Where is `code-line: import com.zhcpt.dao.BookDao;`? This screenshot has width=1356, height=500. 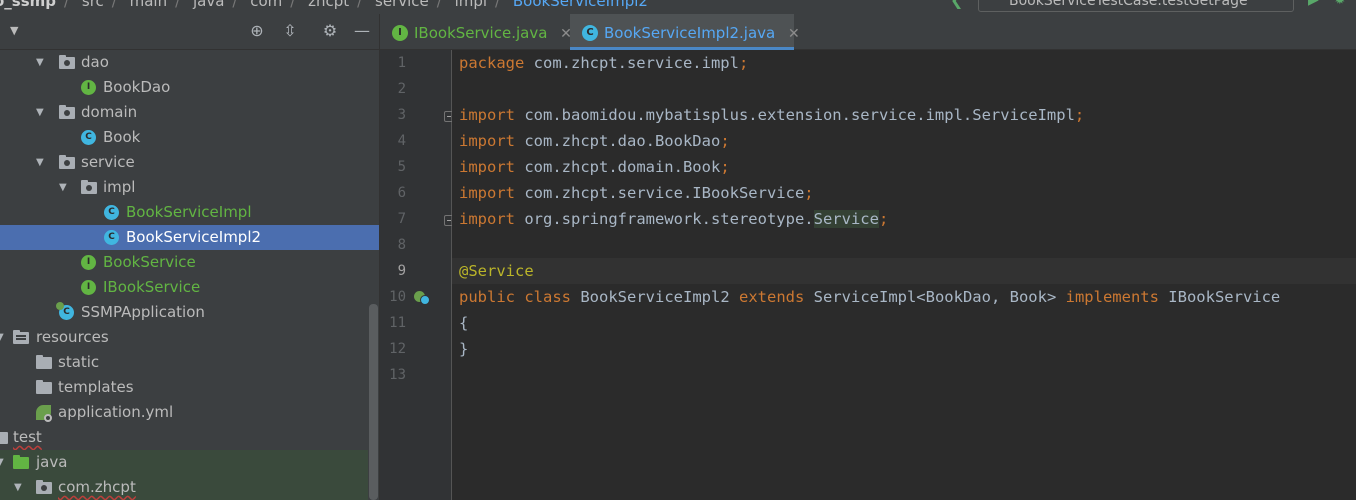
code-line: import com.zhcpt.dao.BookDao; is located at coordinates (904, 141).